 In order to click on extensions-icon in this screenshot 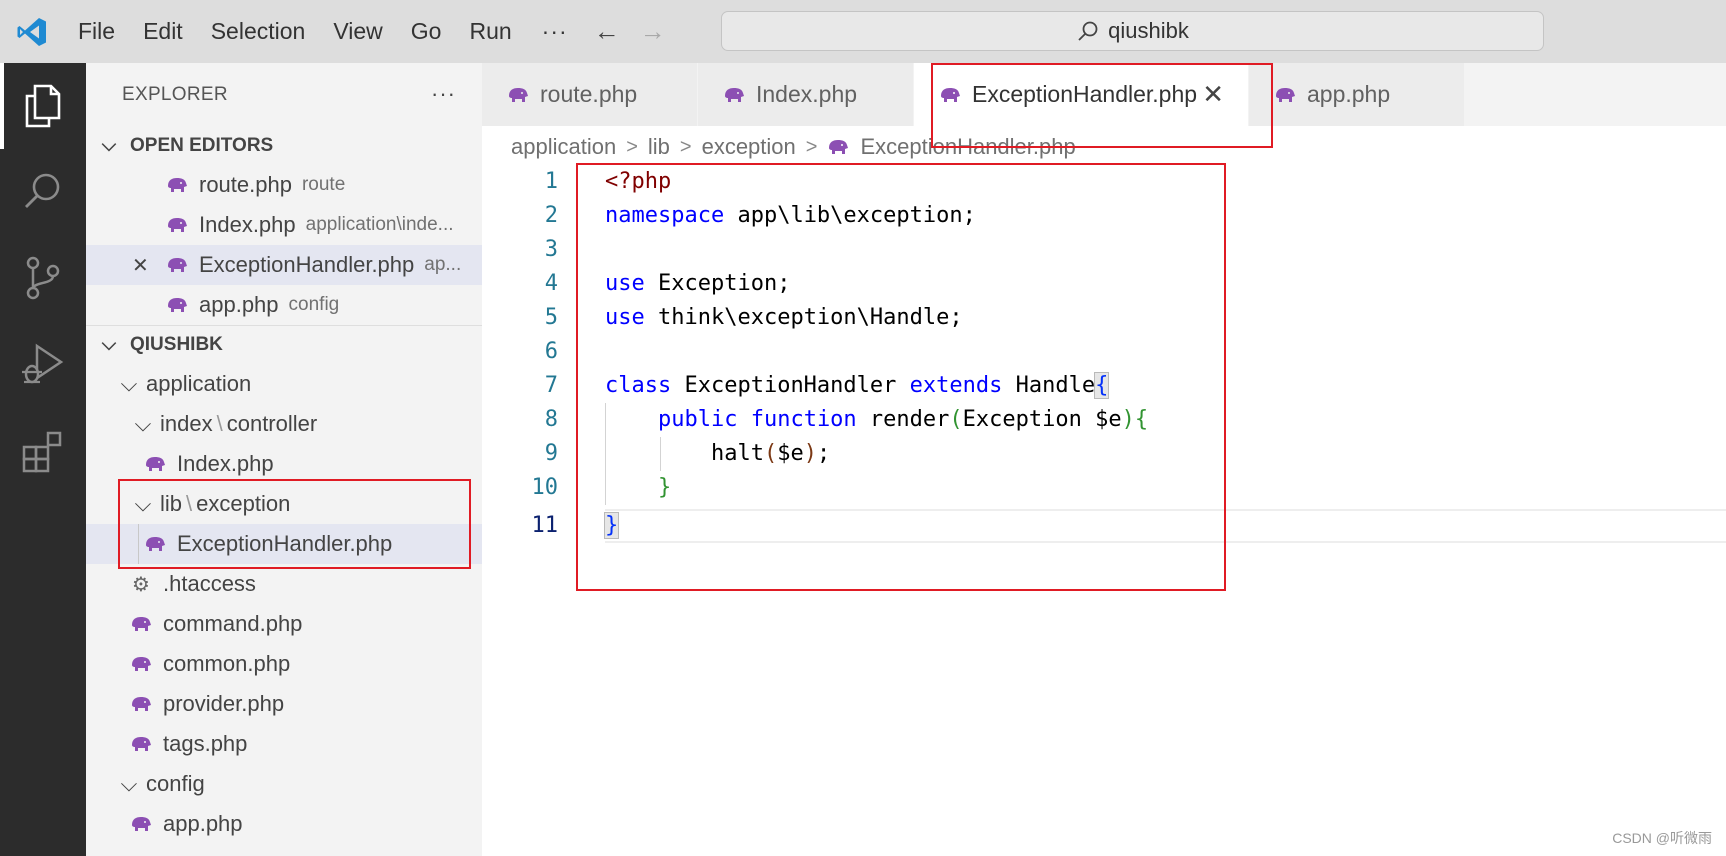, I will do `click(43, 450)`.